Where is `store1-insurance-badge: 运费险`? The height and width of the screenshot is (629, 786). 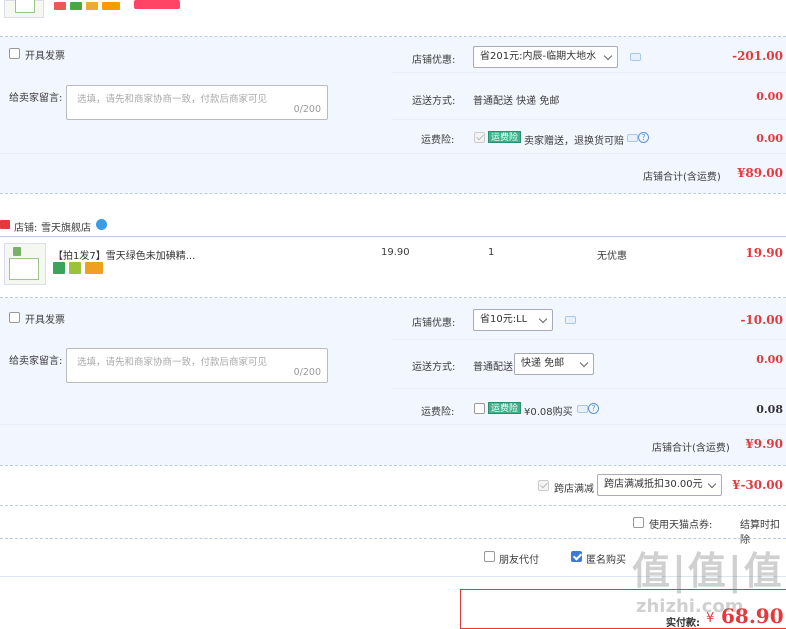 store1-insurance-badge: 运费险 is located at coordinates (505, 137).